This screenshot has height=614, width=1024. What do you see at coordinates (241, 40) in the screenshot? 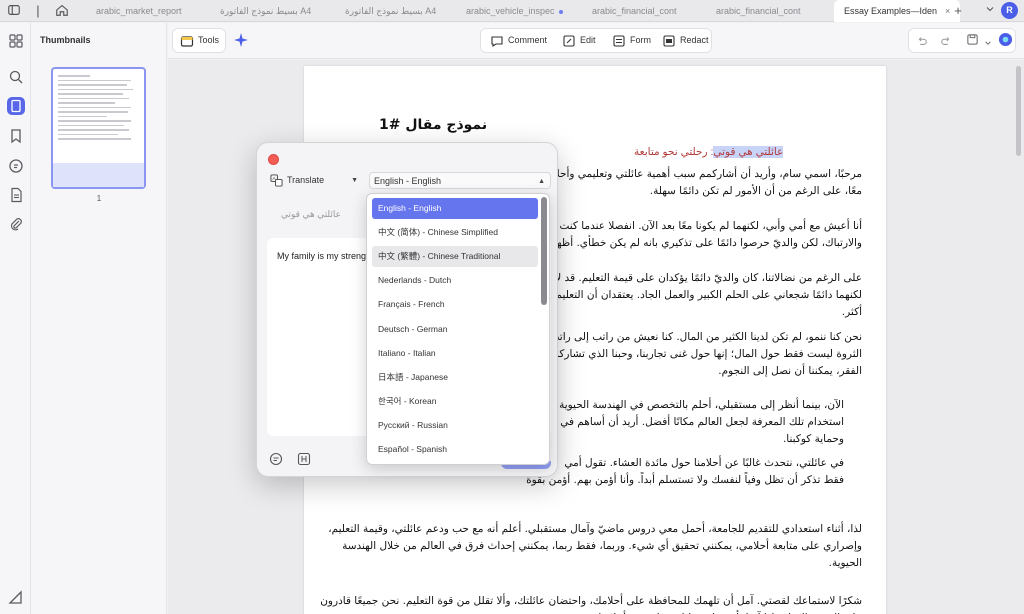
I see `ai-sparkle-icon` at bounding box center [241, 40].